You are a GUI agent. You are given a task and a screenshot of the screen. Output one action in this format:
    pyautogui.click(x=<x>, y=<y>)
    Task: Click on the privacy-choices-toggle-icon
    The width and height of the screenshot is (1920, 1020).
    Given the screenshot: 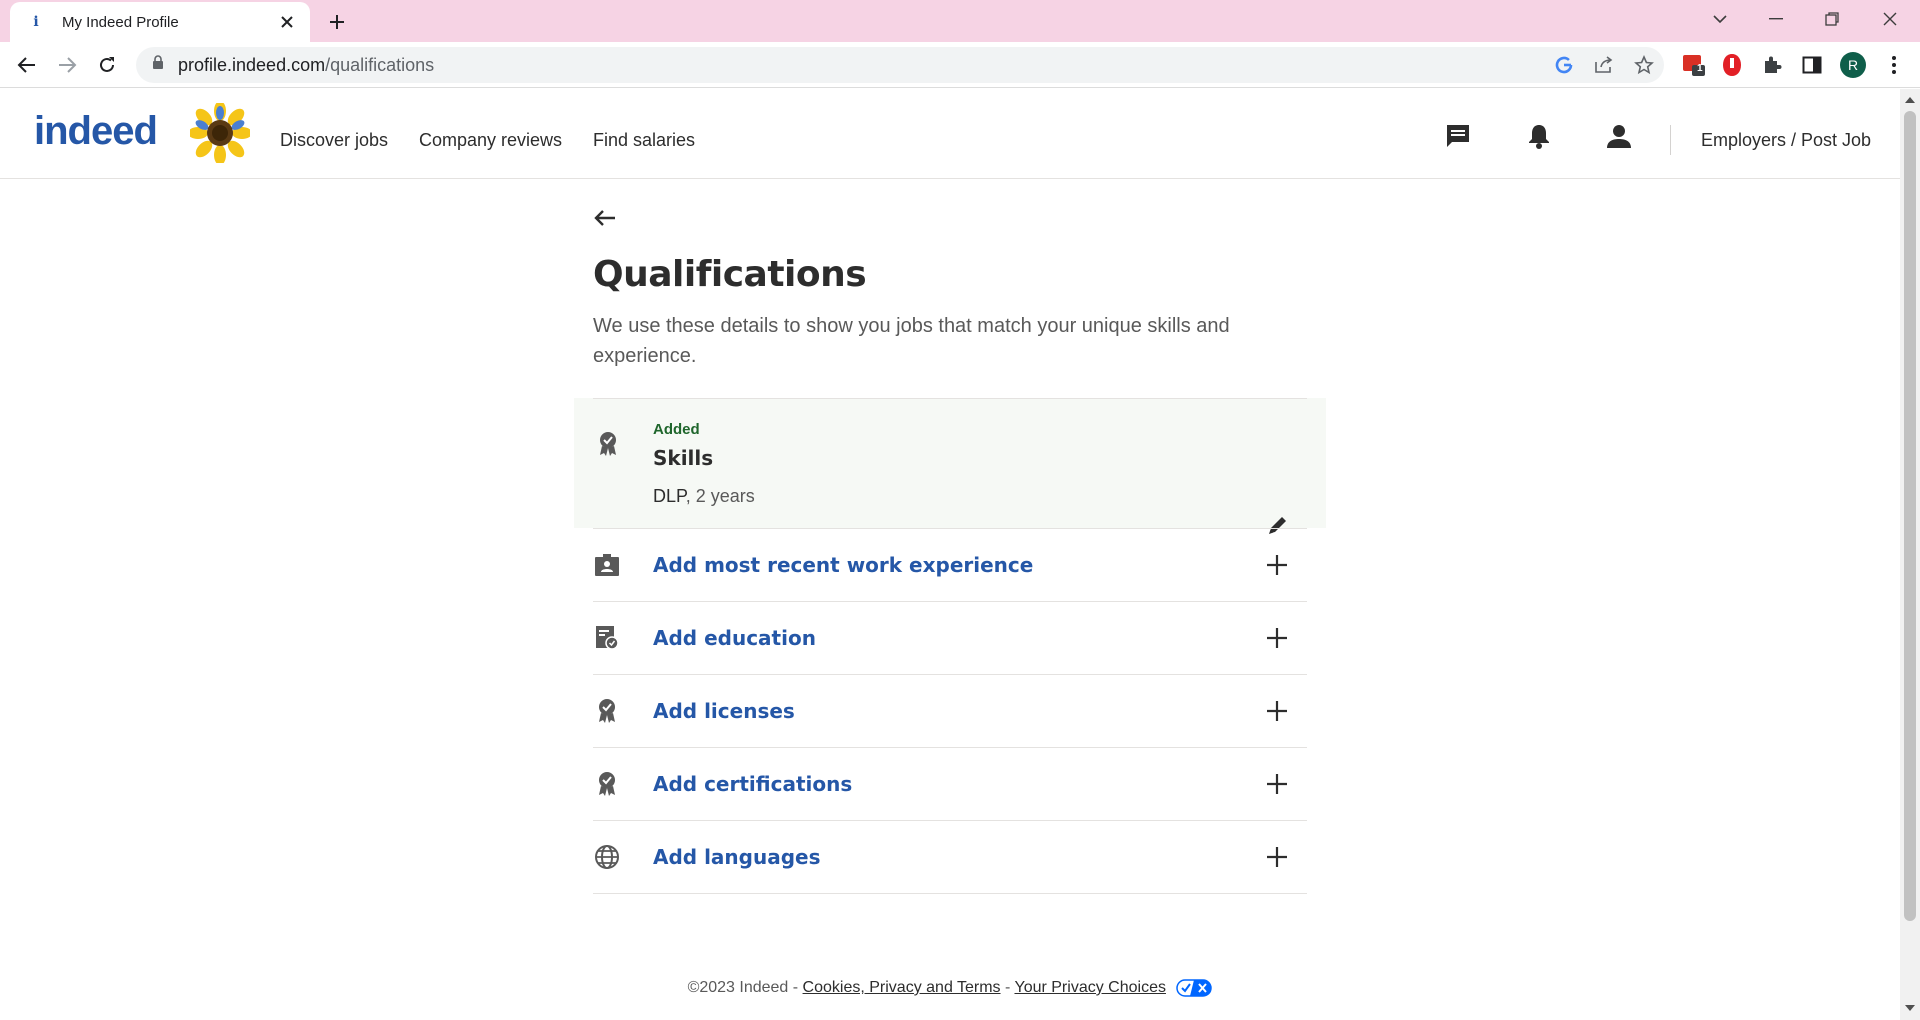 What is the action you would take?
    pyautogui.click(x=1194, y=988)
    